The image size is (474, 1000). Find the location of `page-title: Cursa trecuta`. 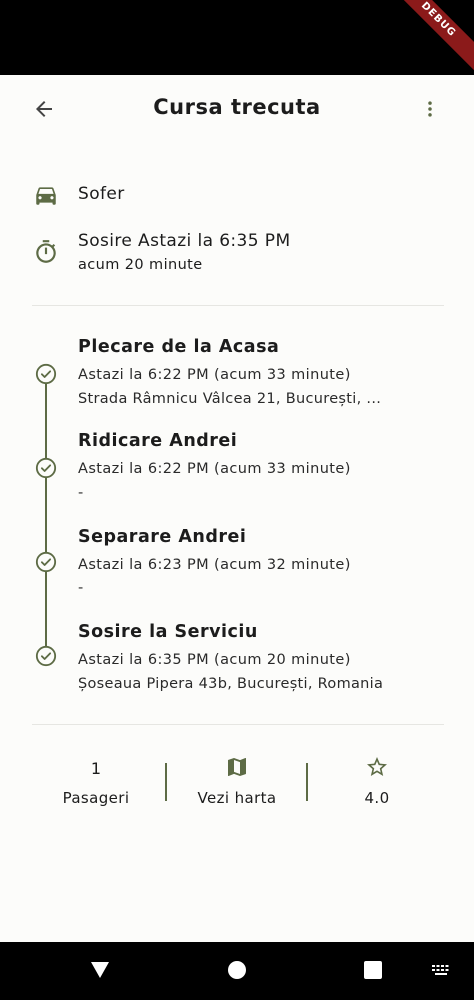

page-title: Cursa trecuta is located at coordinates (237, 107).